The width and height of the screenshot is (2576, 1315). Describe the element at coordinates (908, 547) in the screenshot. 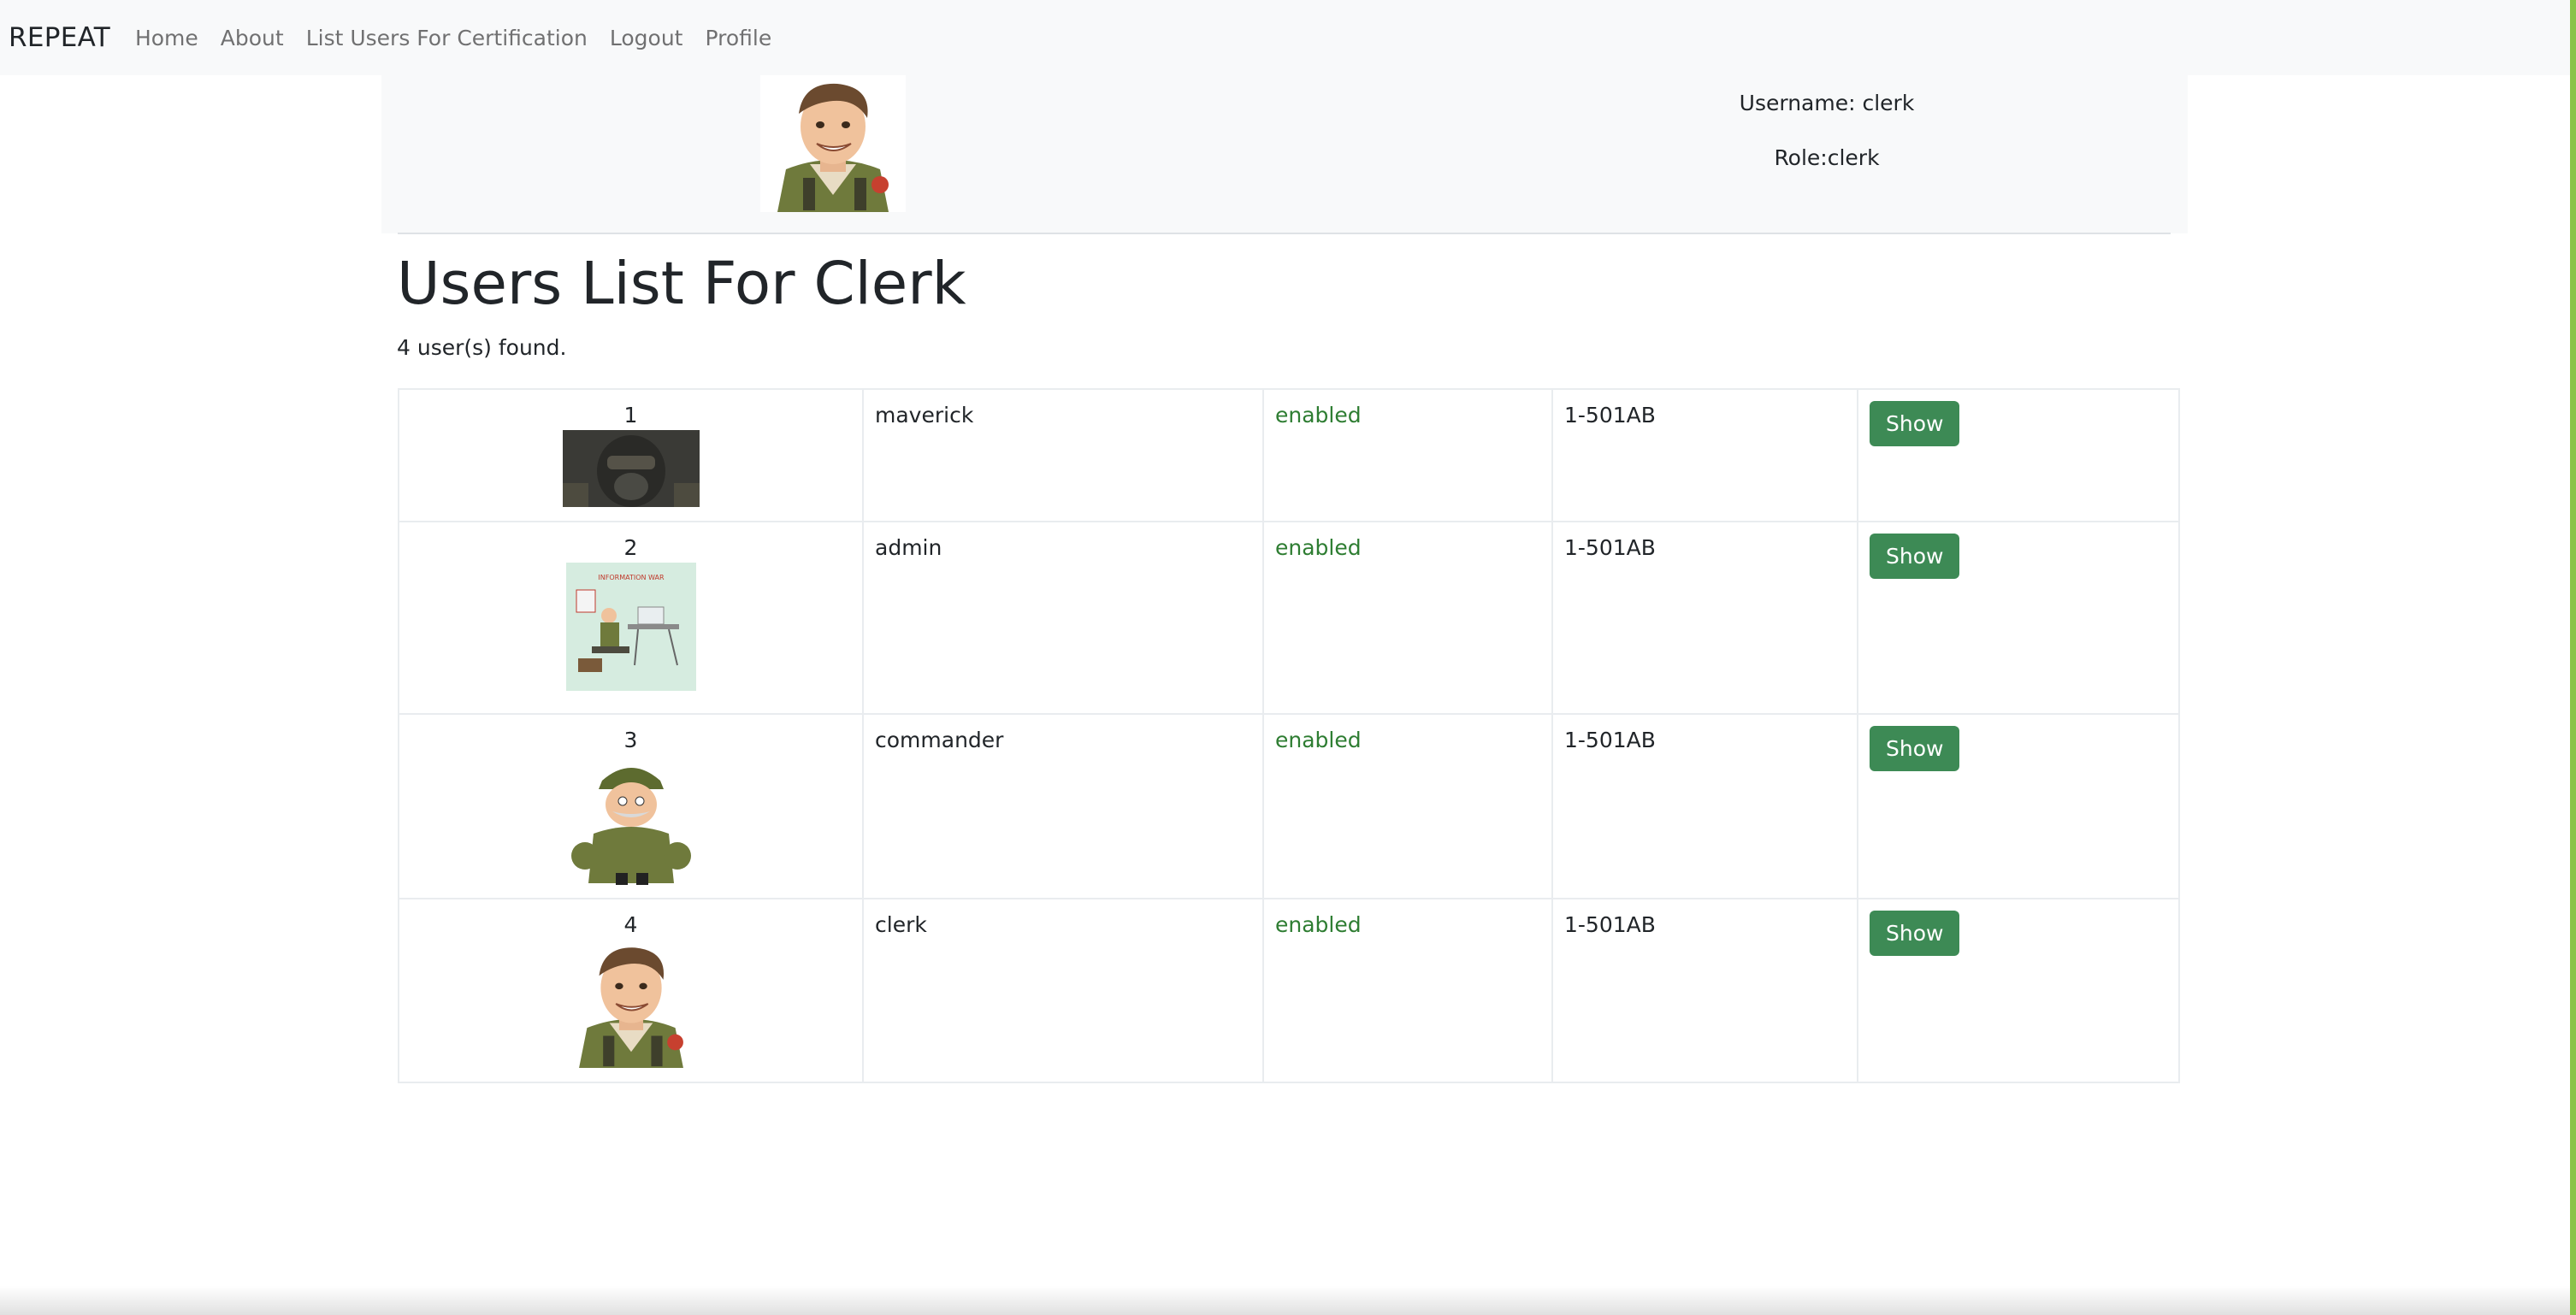

I see `username: admin` at that location.